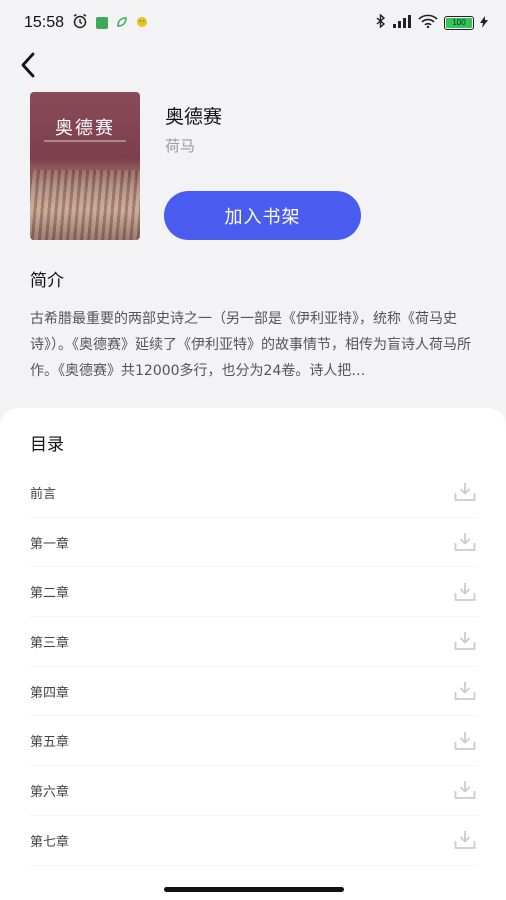 This screenshot has width=506, height=900. I want to click on chapter-item: 第七章, so click(254, 841).